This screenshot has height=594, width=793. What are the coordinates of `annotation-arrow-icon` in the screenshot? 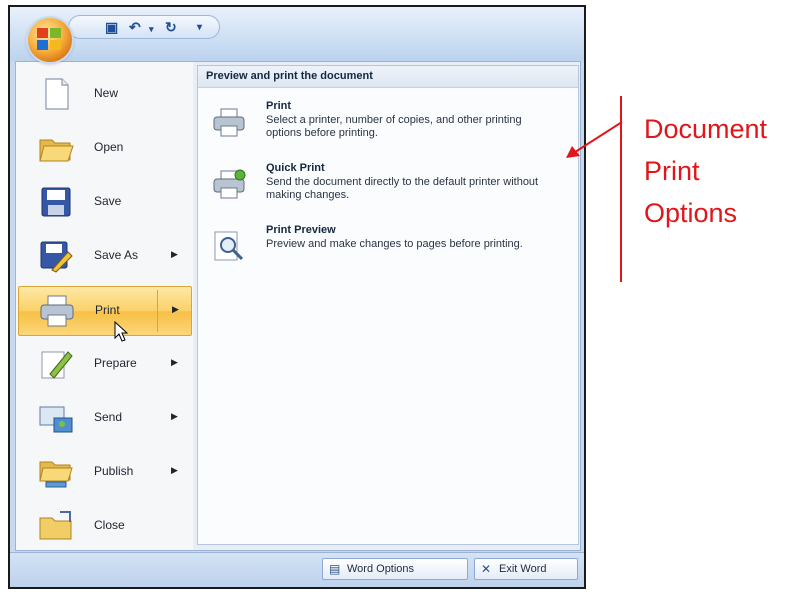 It's located at (594, 139).